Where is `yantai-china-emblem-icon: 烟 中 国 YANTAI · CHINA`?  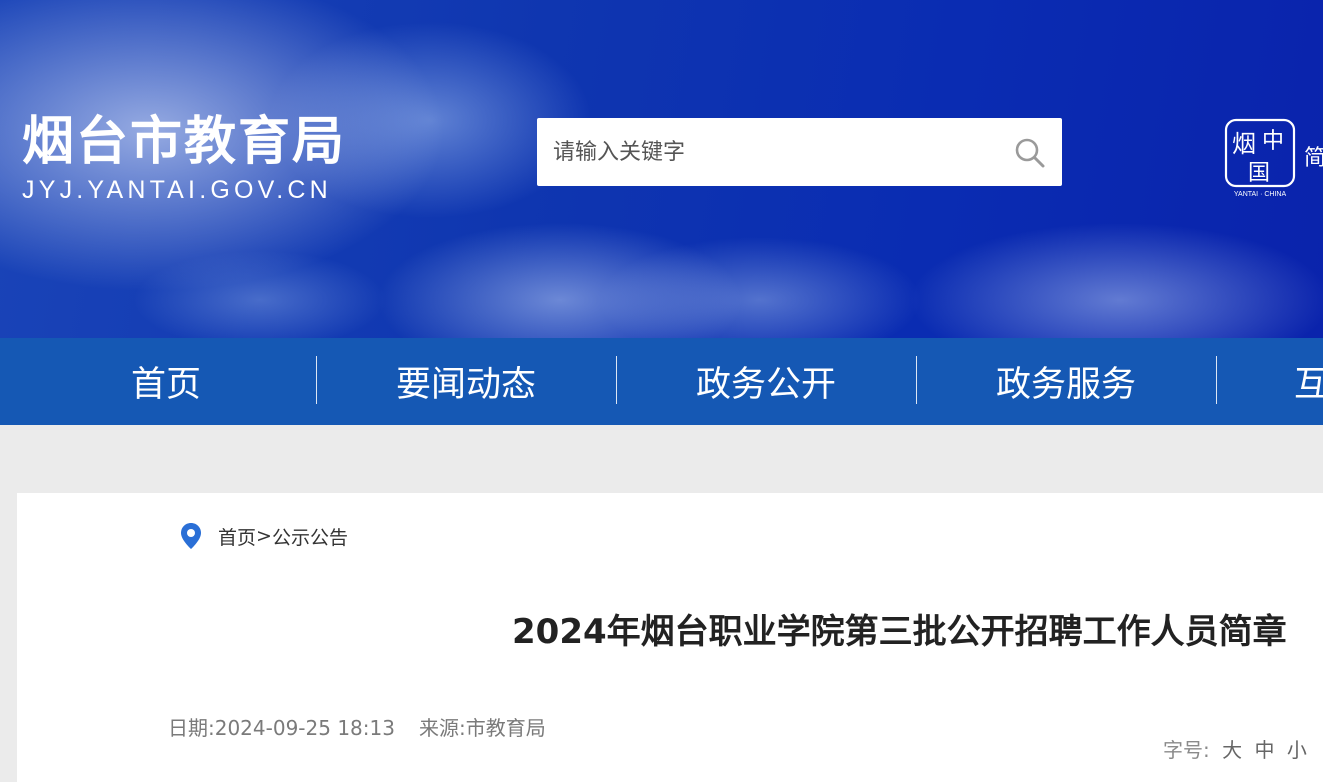 yantai-china-emblem-icon: 烟 中 国 YANTAI · CHINA is located at coordinates (1260, 158).